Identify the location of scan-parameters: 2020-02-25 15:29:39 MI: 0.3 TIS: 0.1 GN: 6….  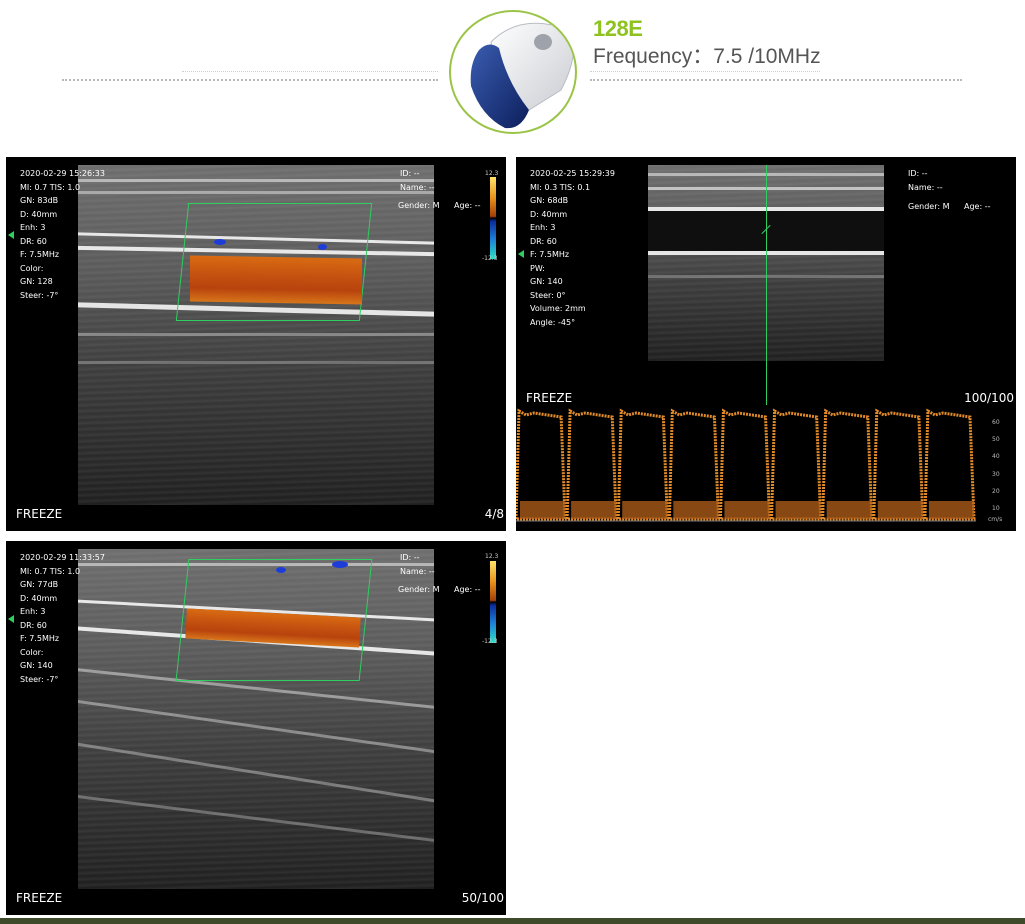
(572, 248).